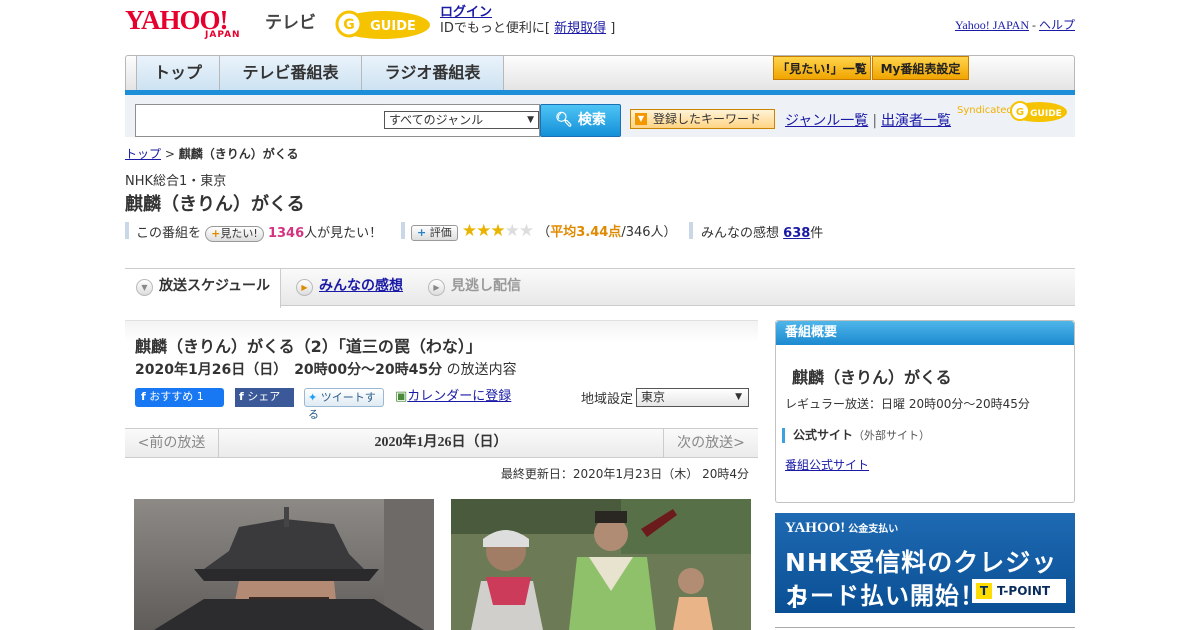  Describe the element at coordinates (486, 286) in the screenshot. I see `tab-missed-label: 見逃し配信` at that location.